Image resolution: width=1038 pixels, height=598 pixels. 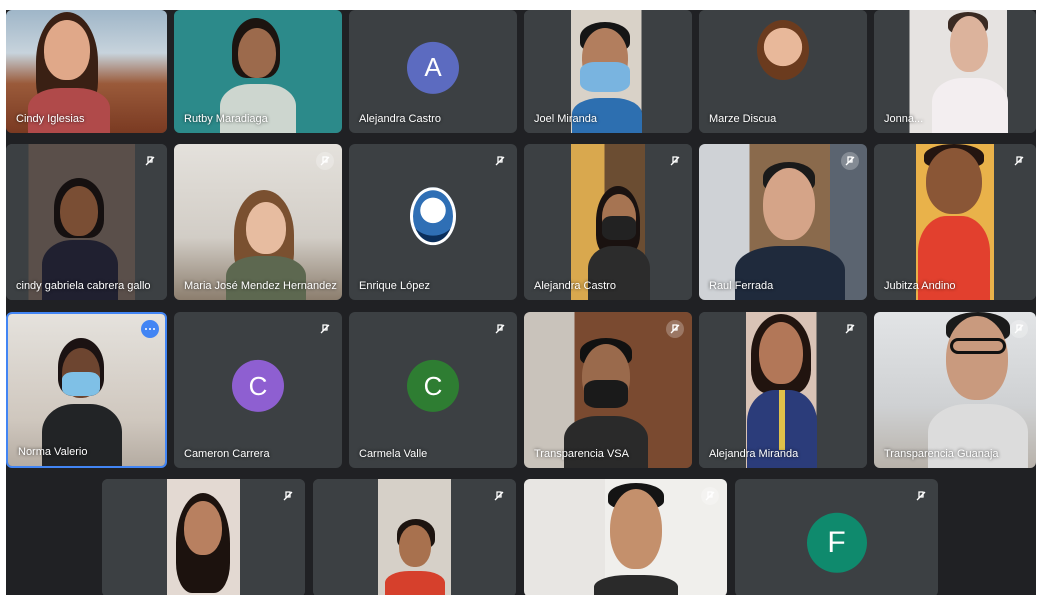 I want to click on participant-name: Enrique López, so click(x=394, y=286).